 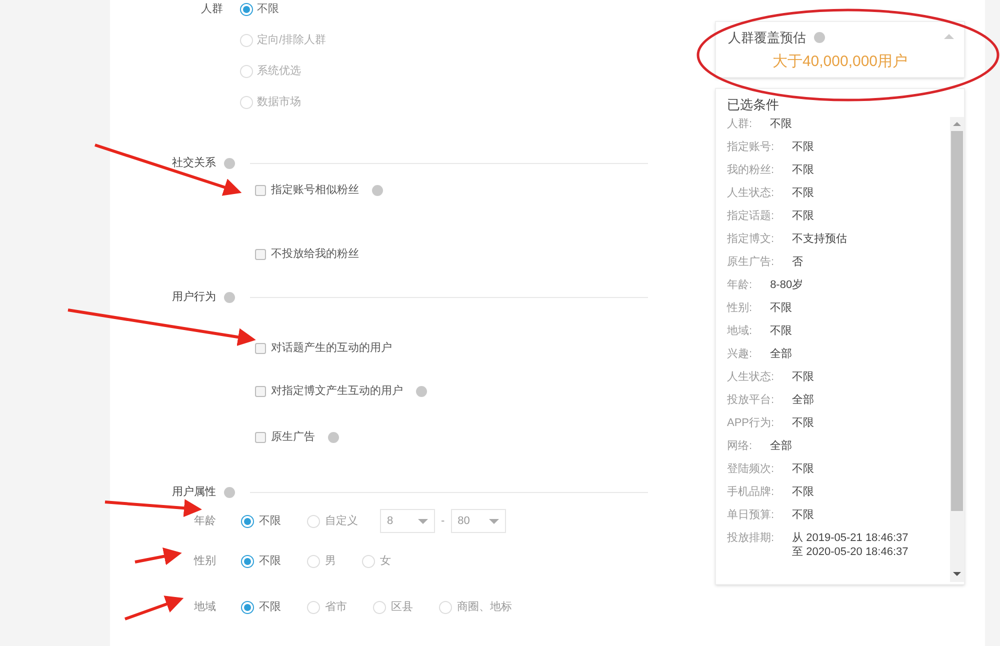 What do you see at coordinates (739, 285) in the screenshot?
I see `condition-label: 年龄:` at bounding box center [739, 285].